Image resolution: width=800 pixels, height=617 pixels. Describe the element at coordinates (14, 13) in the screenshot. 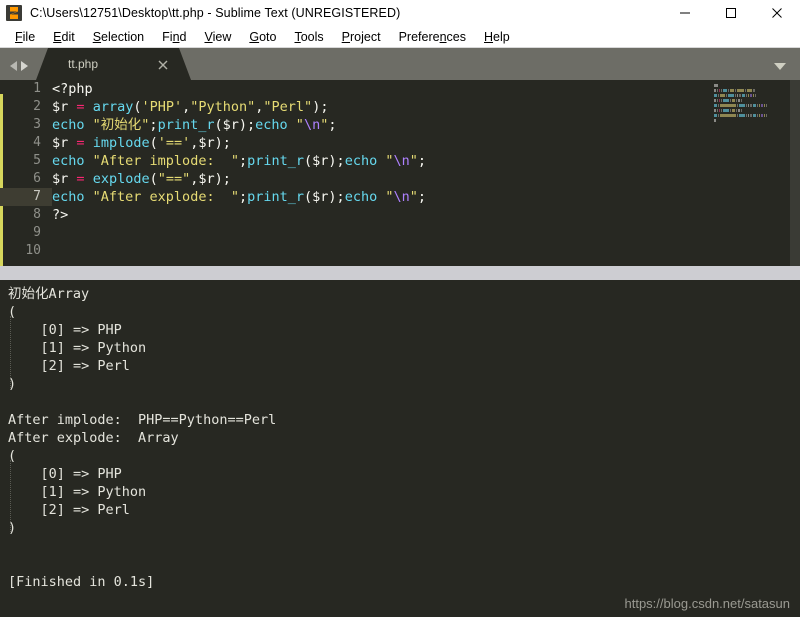

I see `sublime-text-logo-icon` at that location.